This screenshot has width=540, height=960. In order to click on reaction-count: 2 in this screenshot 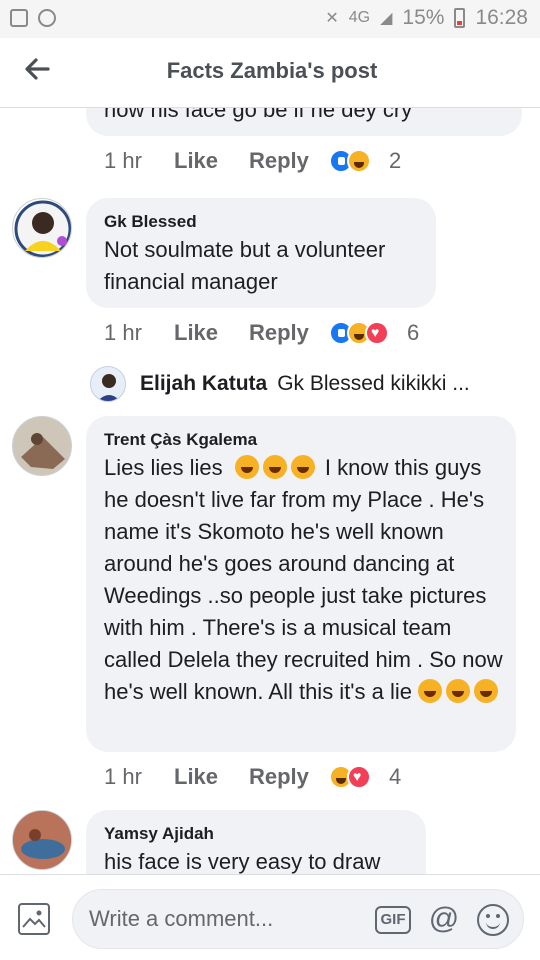, I will do `click(395, 160)`.